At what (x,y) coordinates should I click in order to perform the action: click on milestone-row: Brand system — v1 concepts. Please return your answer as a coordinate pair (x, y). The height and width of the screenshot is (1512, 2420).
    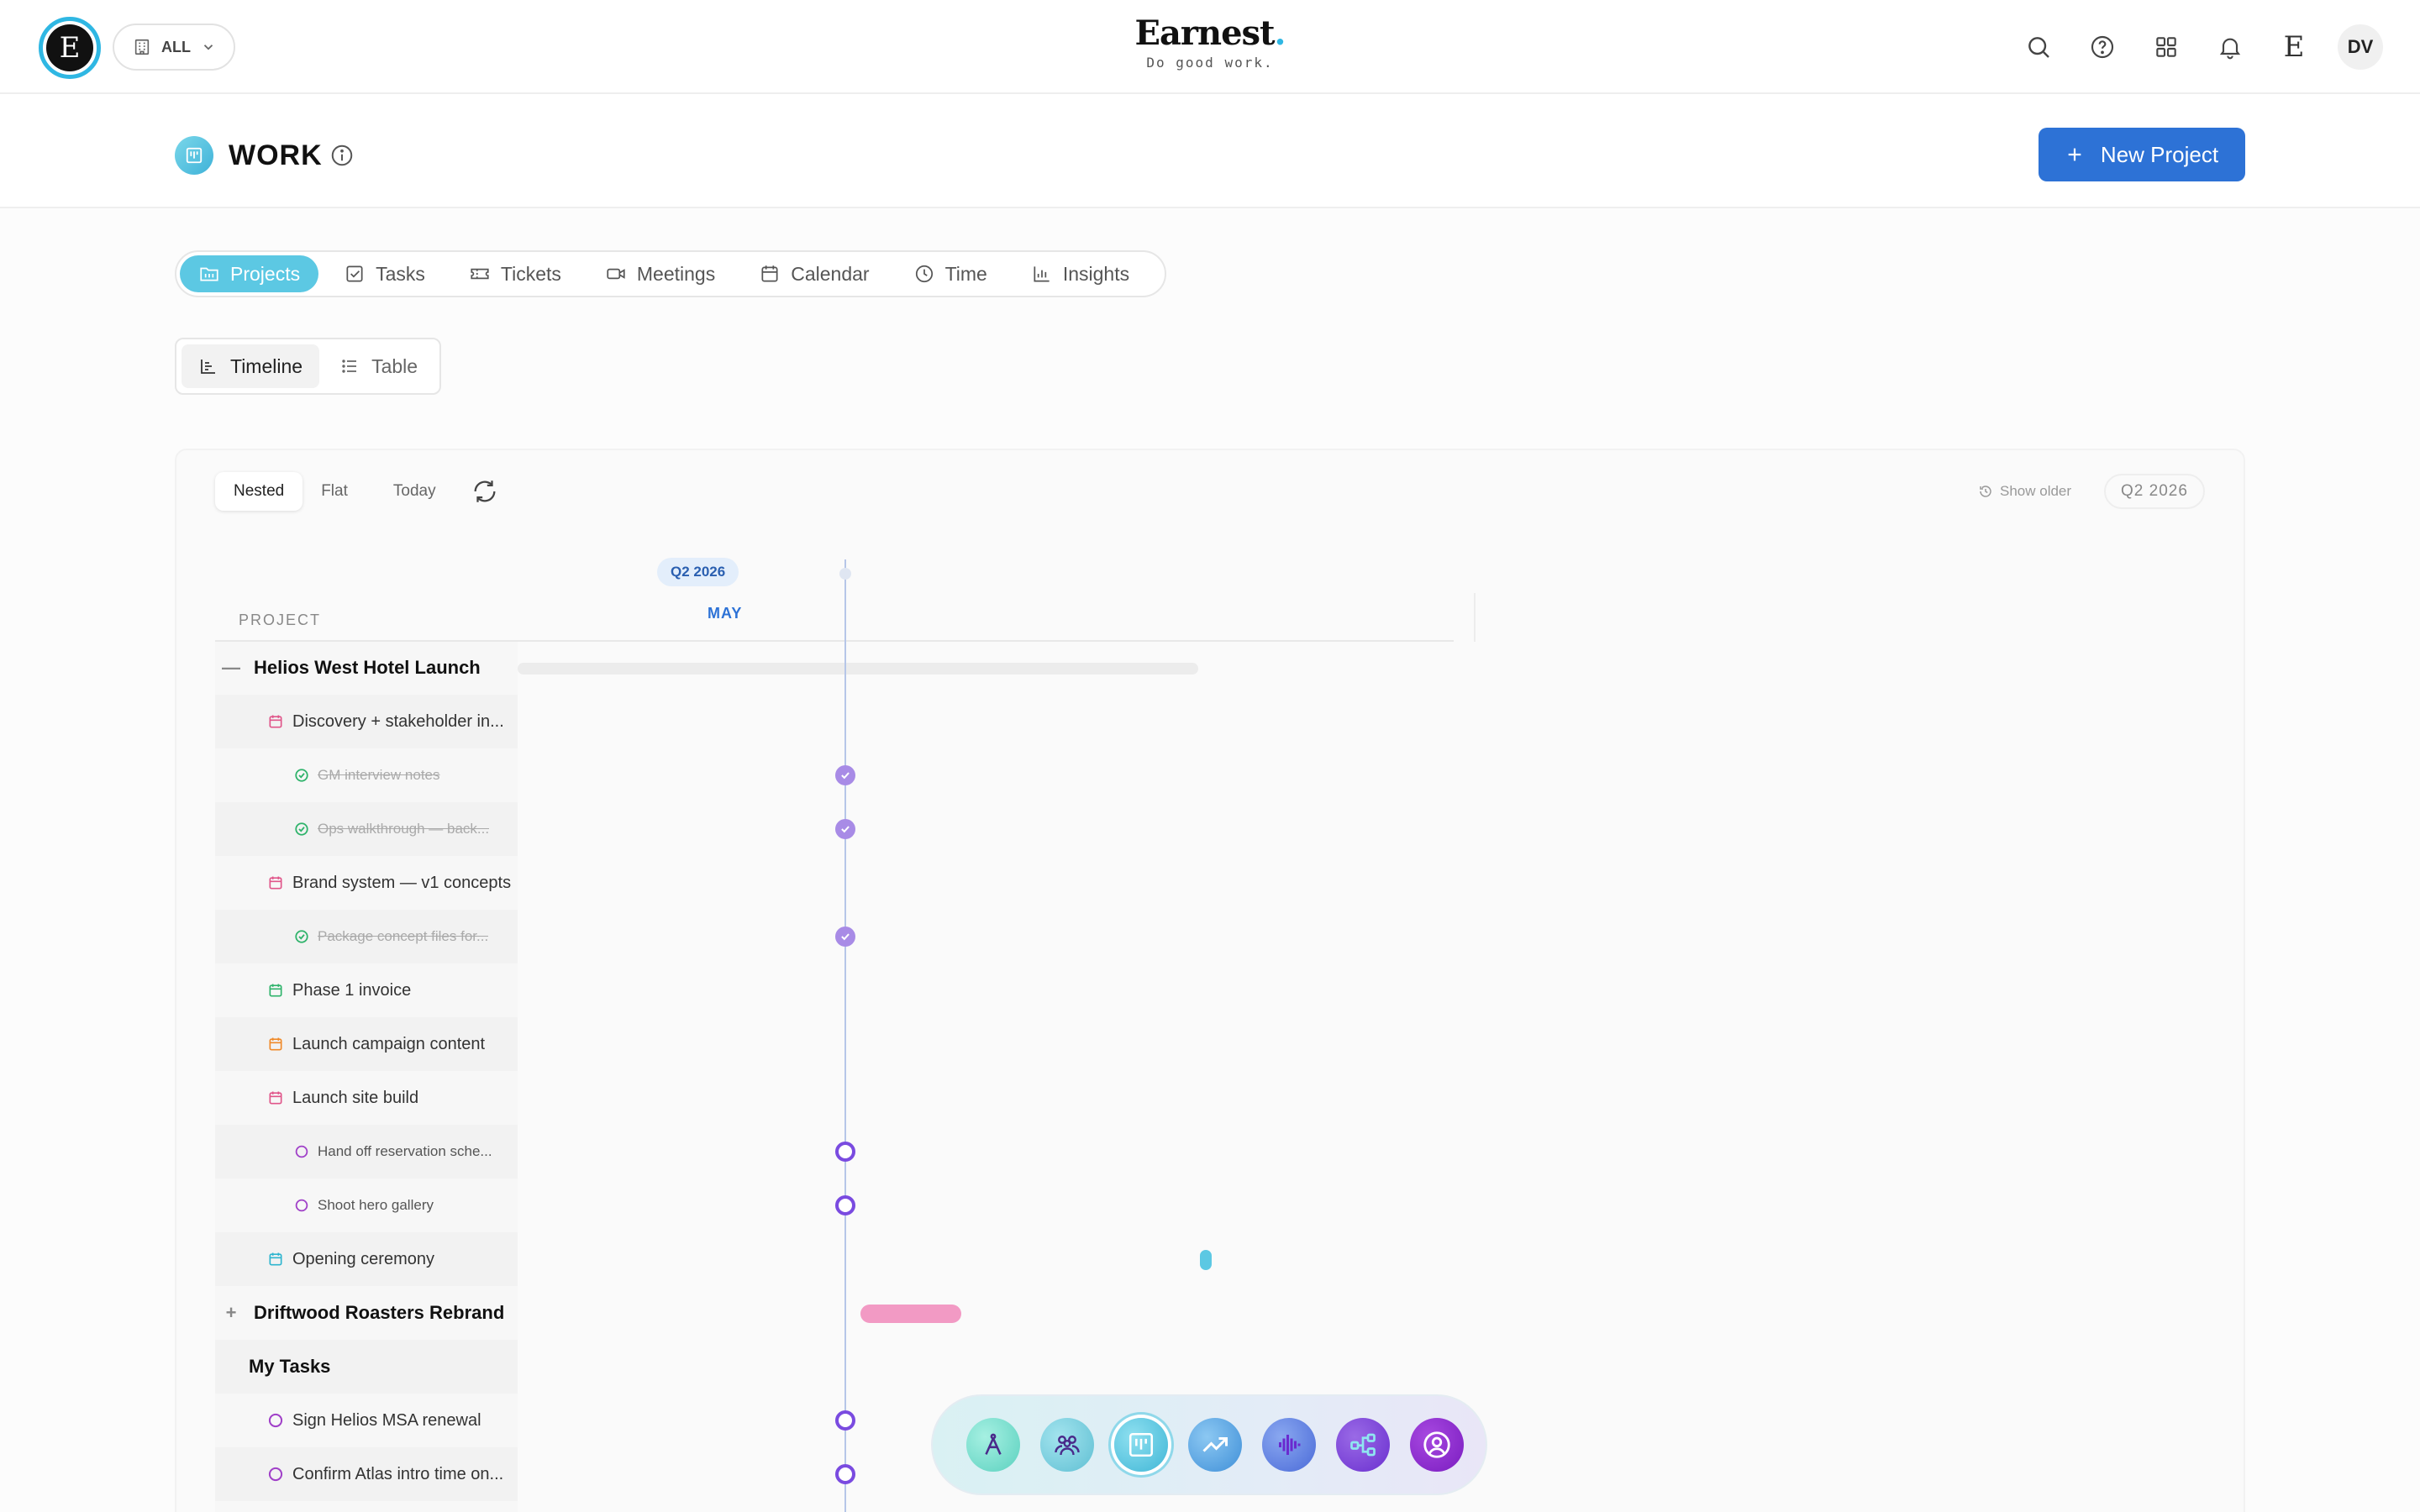
    Looking at the image, I should click on (367, 883).